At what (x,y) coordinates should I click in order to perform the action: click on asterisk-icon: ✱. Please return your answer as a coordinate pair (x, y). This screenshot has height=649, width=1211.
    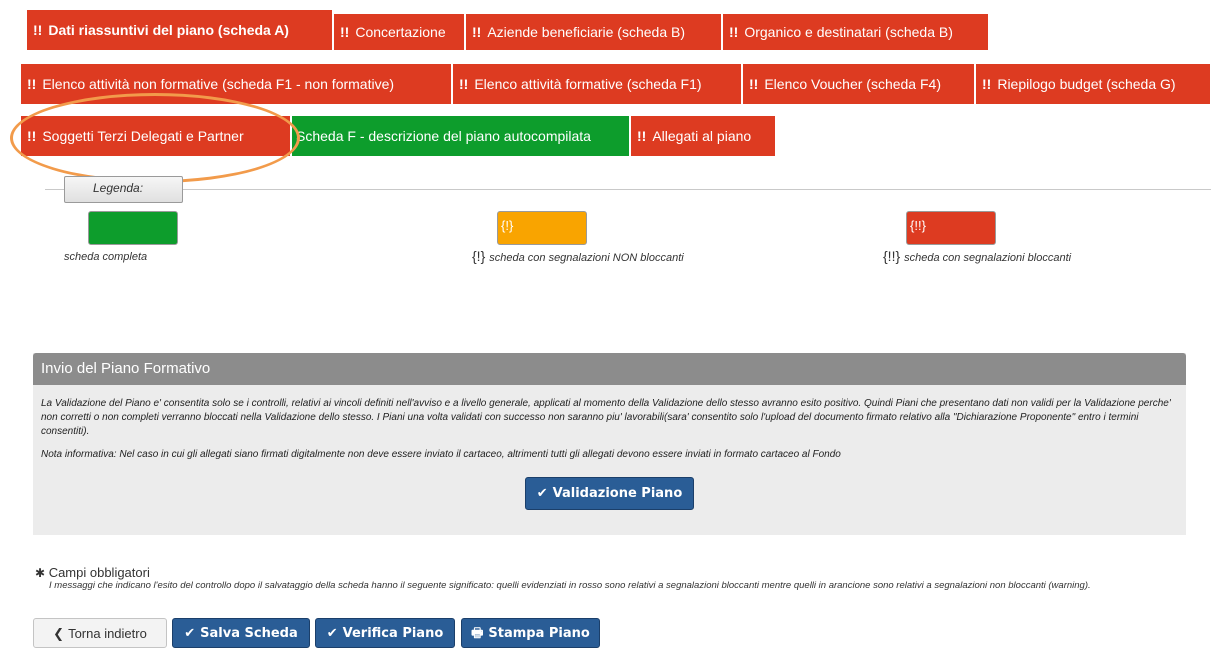
    Looking at the image, I should click on (40, 573).